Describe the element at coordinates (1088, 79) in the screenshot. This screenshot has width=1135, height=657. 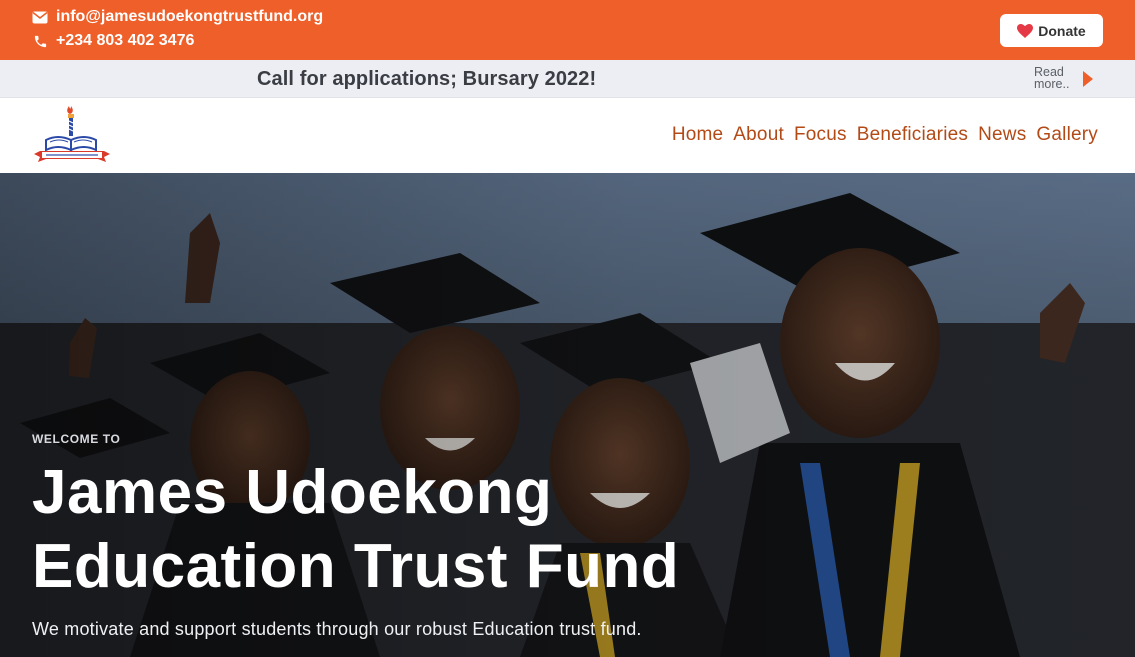
I see `caret-right-icon` at that location.